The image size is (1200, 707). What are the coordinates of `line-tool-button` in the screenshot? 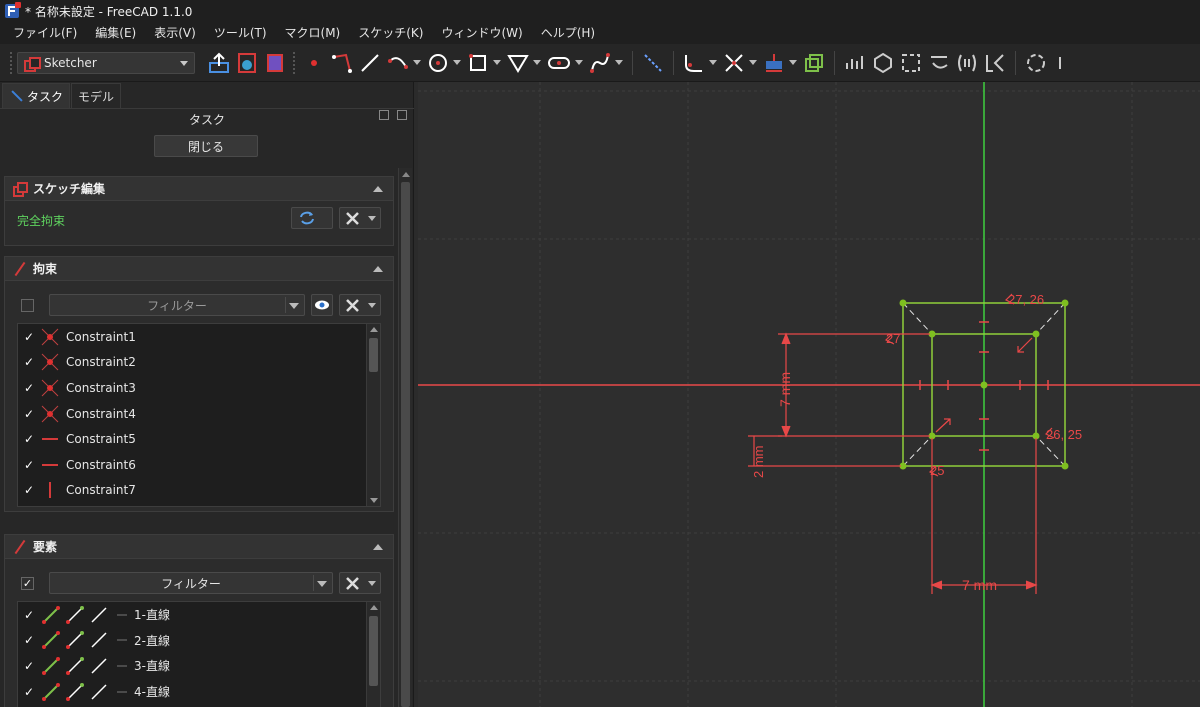 It's located at (370, 63).